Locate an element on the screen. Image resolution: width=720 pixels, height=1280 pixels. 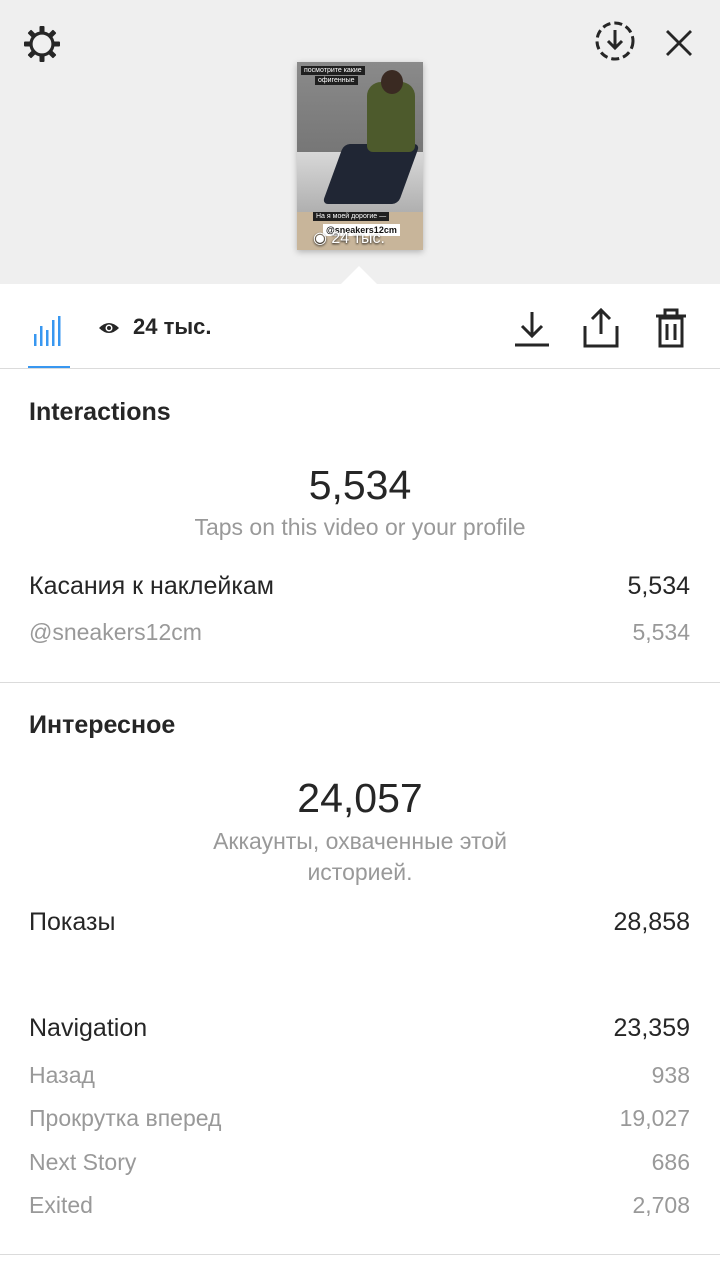
download-button is located at coordinates (532, 328).